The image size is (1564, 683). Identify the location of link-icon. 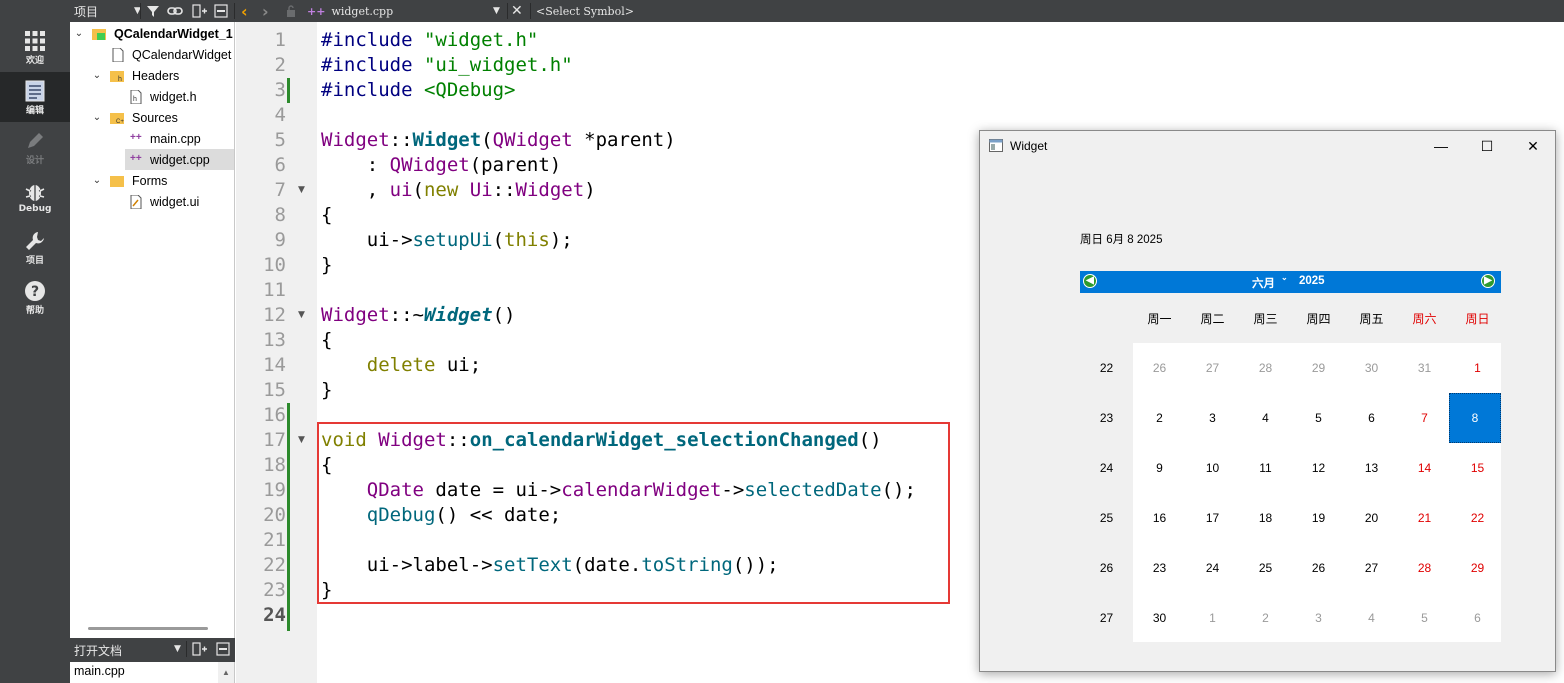
(175, 11).